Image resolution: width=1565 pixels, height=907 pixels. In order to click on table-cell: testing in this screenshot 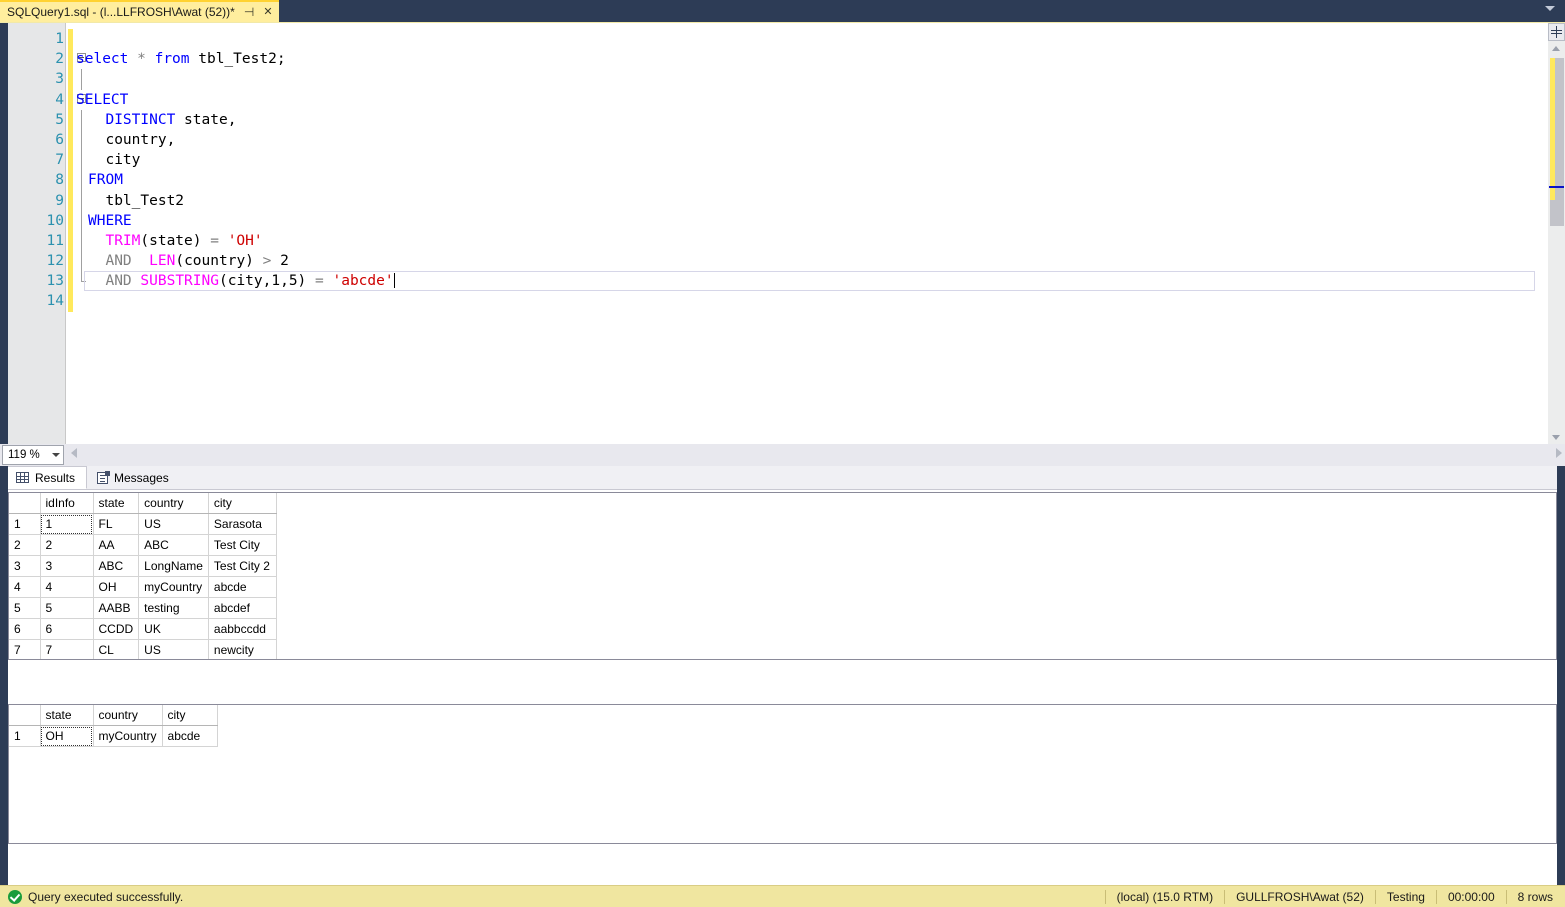, I will do `click(173, 608)`.